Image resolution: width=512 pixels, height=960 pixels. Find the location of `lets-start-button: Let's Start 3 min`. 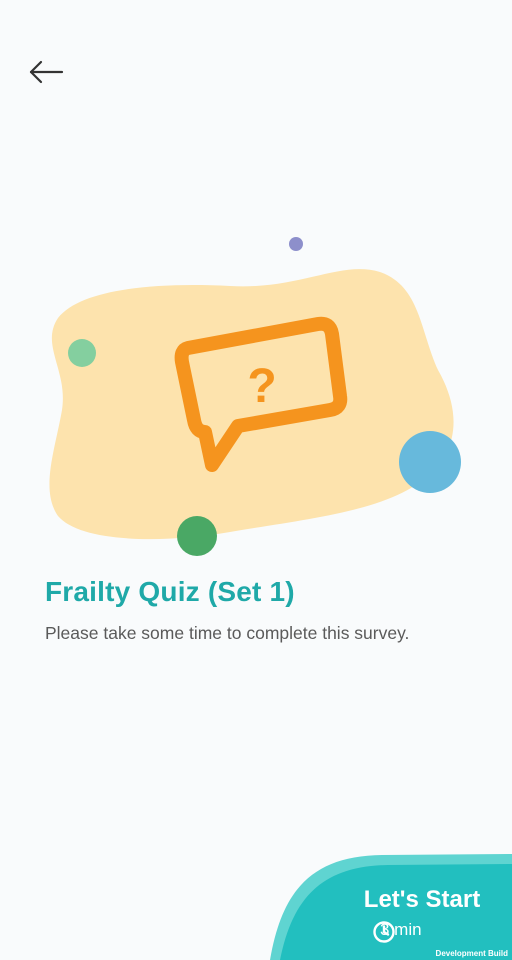

lets-start-button: Let's Start 3 min is located at coordinates (387, 905).